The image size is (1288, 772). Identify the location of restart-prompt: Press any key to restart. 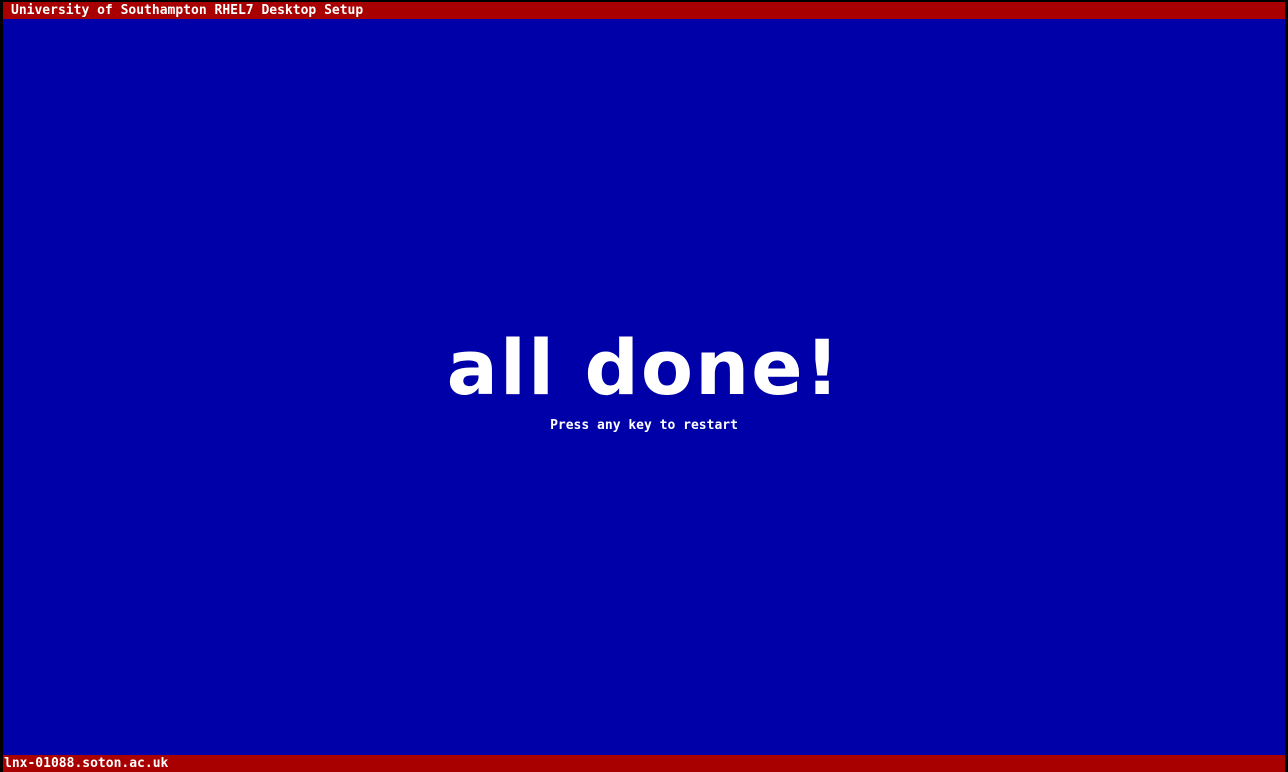
(644, 425).